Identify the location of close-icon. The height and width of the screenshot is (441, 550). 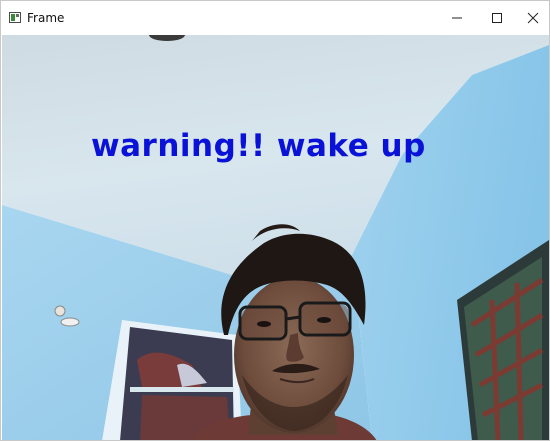
(533, 18).